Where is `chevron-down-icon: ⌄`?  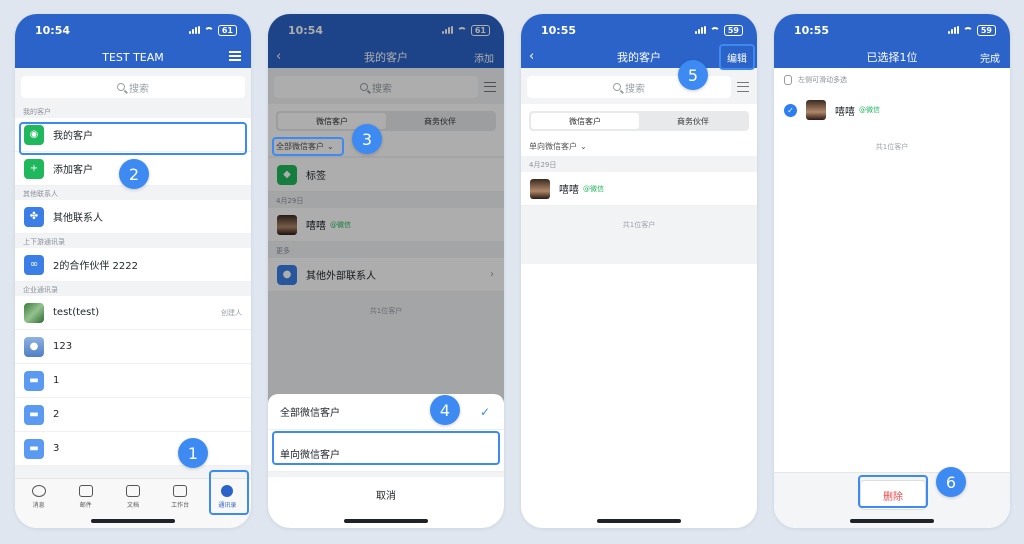 chevron-down-icon: ⌄ is located at coordinates (583, 146).